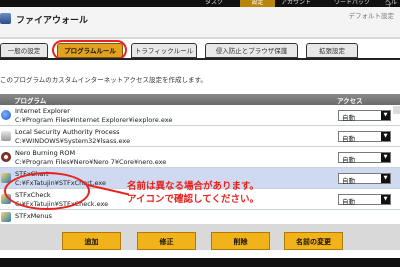  What do you see at coordinates (73, 141) in the screenshot?
I see `program-path: C:¥WINDOWS¥System32¥lsass.exe` at bounding box center [73, 141].